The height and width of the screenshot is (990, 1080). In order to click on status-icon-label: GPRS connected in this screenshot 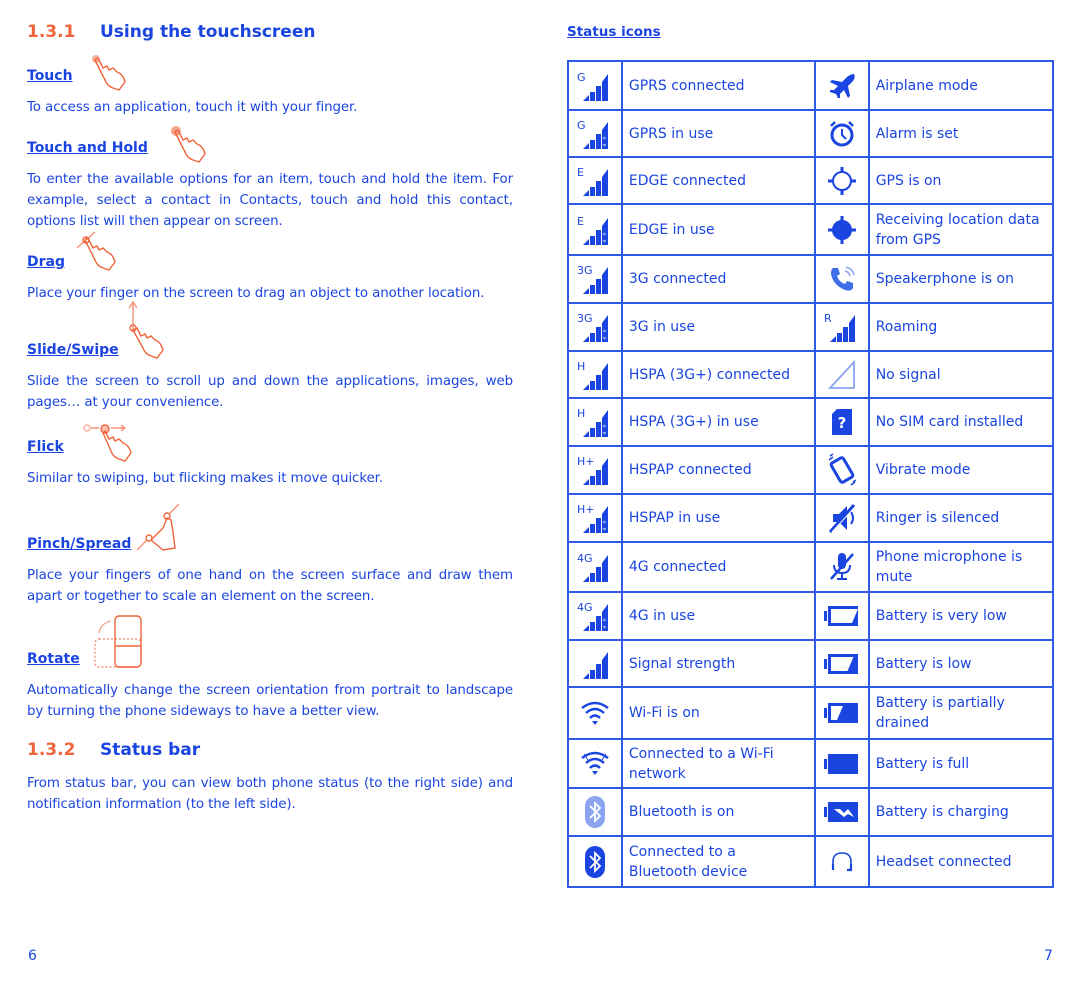, I will do `click(718, 85)`.